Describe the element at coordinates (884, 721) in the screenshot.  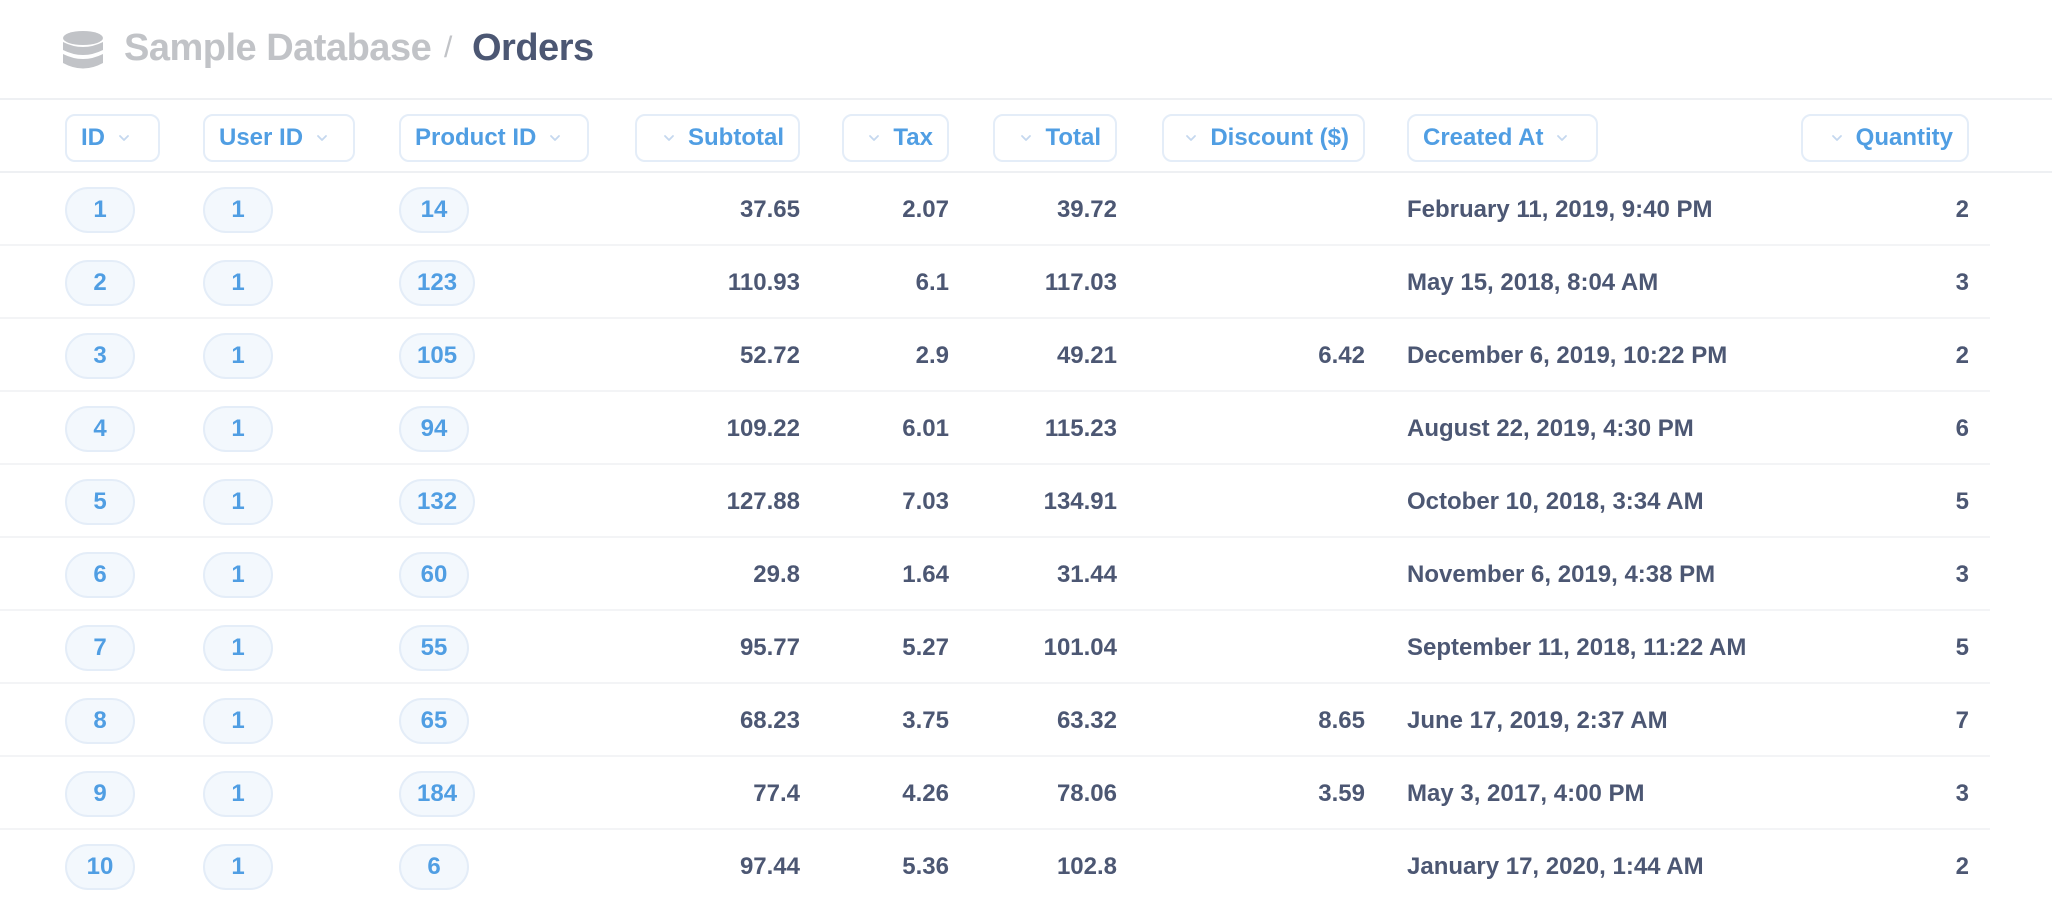
I see `cell-tax: 3.75` at that location.